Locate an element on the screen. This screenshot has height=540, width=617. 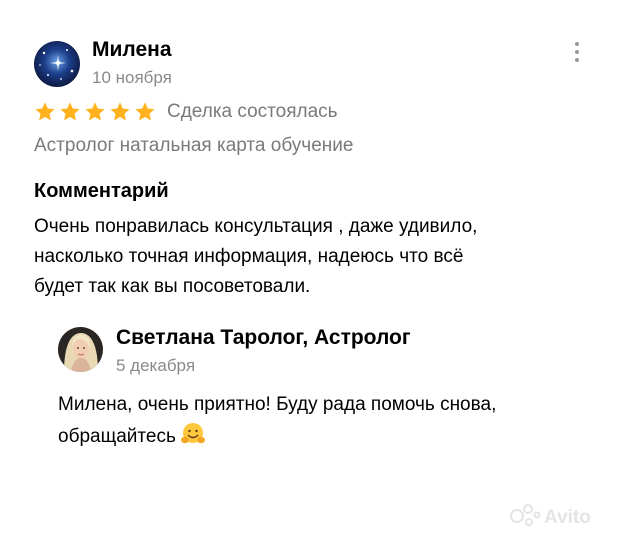
reviewer-name: Милена is located at coordinates (132, 50).